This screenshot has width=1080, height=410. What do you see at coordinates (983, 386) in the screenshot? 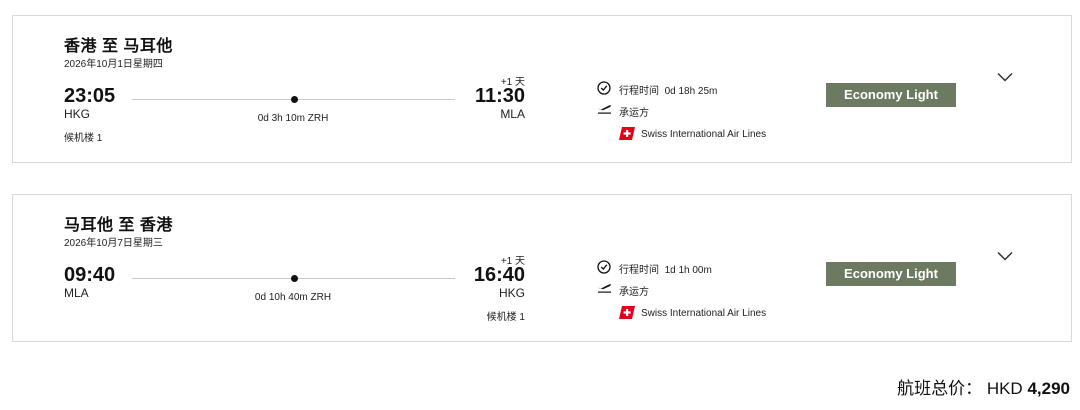
I see `total-price: 航班总价： HKD 4,290` at bounding box center [983, 386].